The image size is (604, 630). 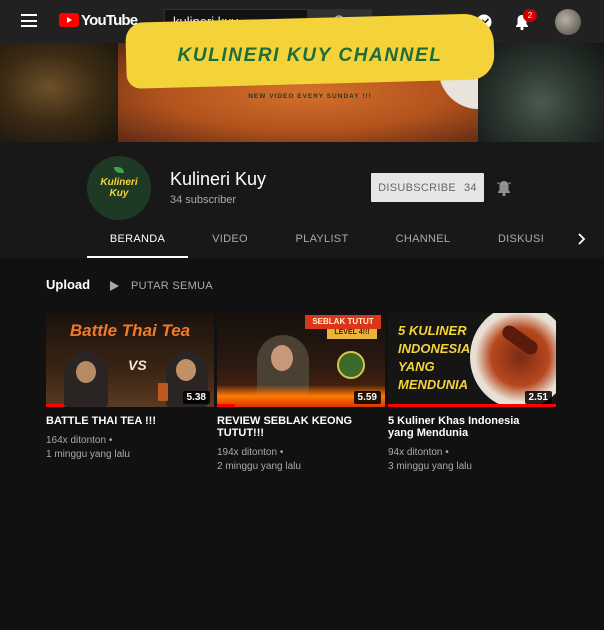 What do you see at coordinates (310, 55) in the screenshot?
I see `banner-title: KULINERI KUY CHANNEL` at bounding box center [310, 55].